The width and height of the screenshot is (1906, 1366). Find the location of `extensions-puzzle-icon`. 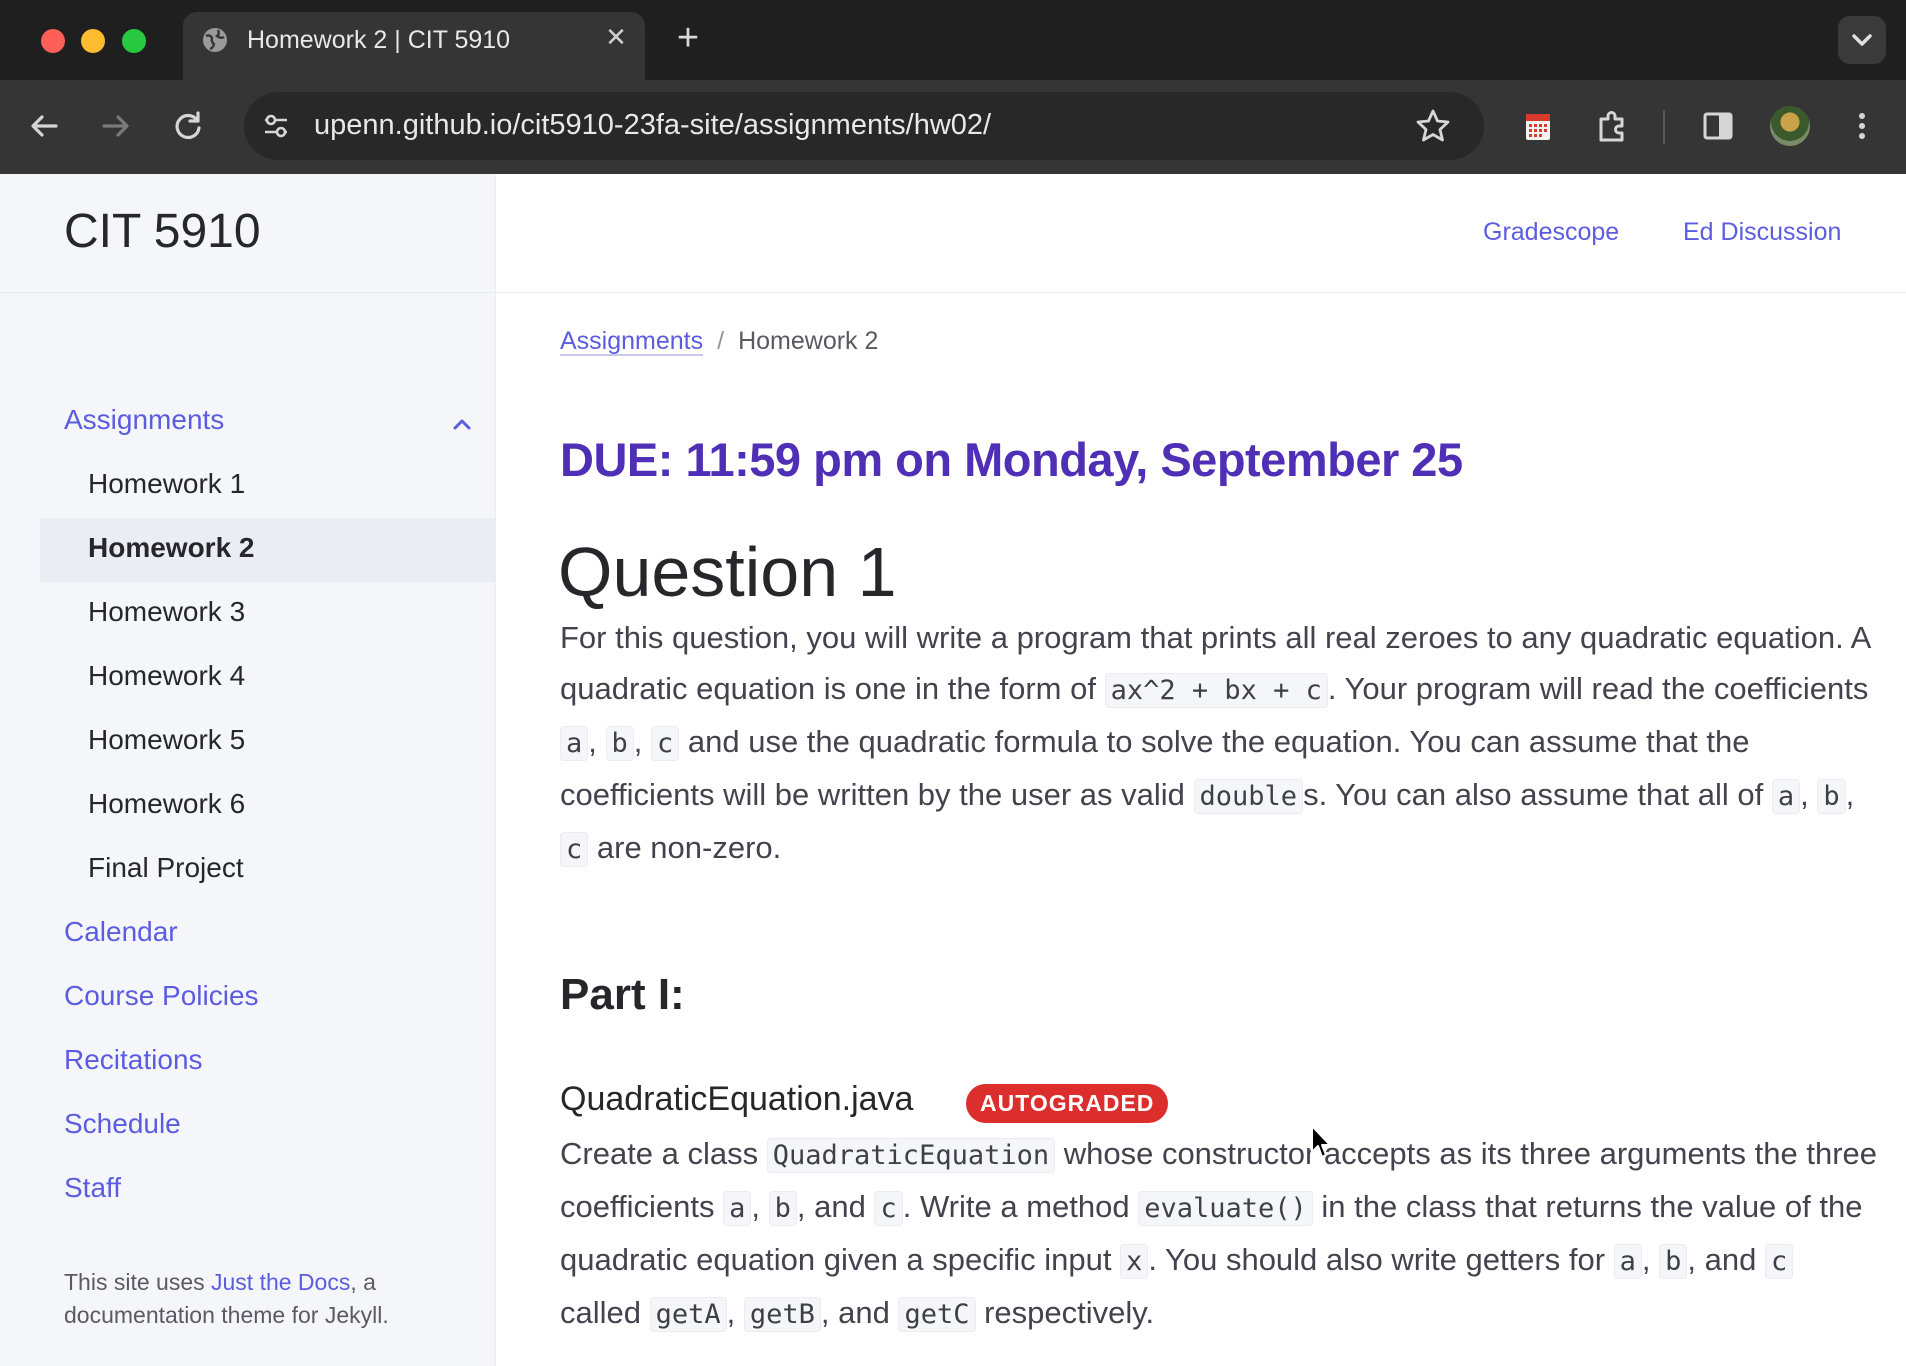

extensions-puzzle-icon is located at coordinates (1612, 126).